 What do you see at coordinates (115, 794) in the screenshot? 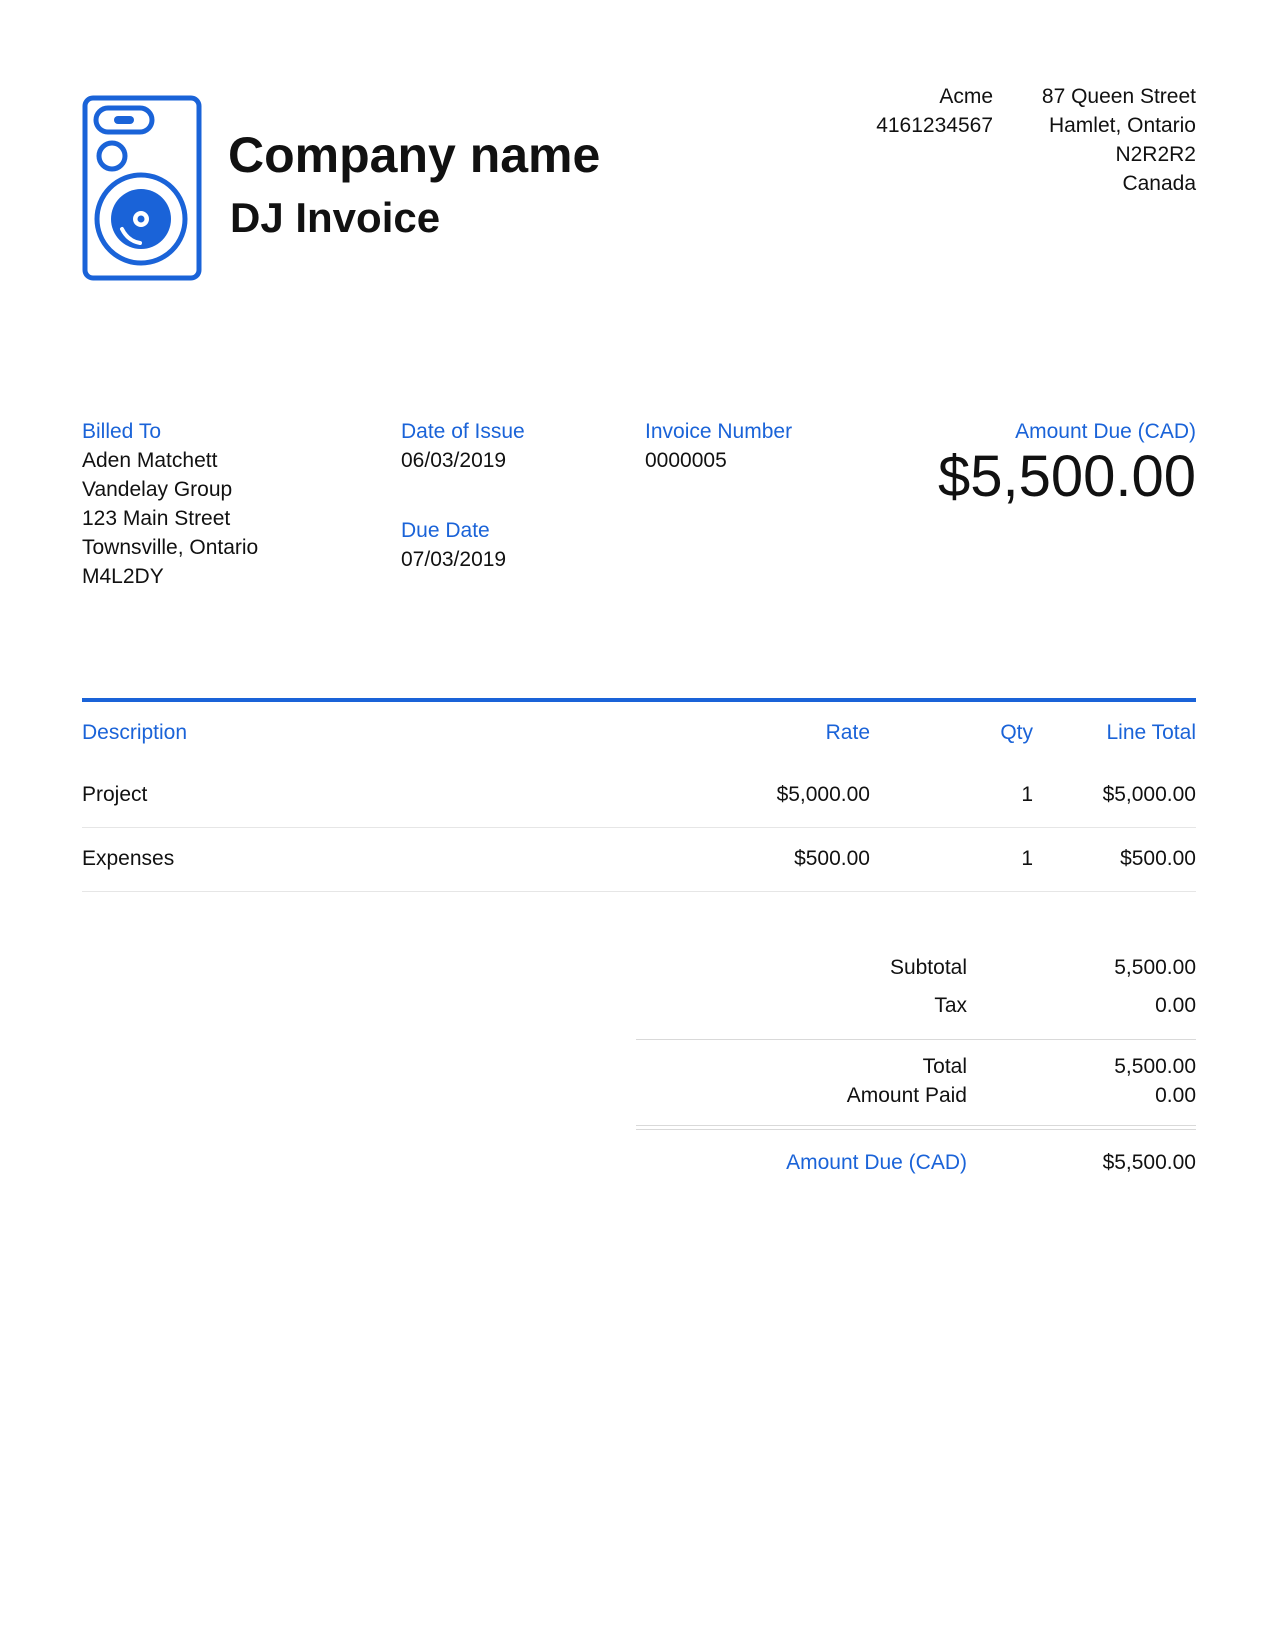
I see `item-description: Project` at bounding box center [115, 794].